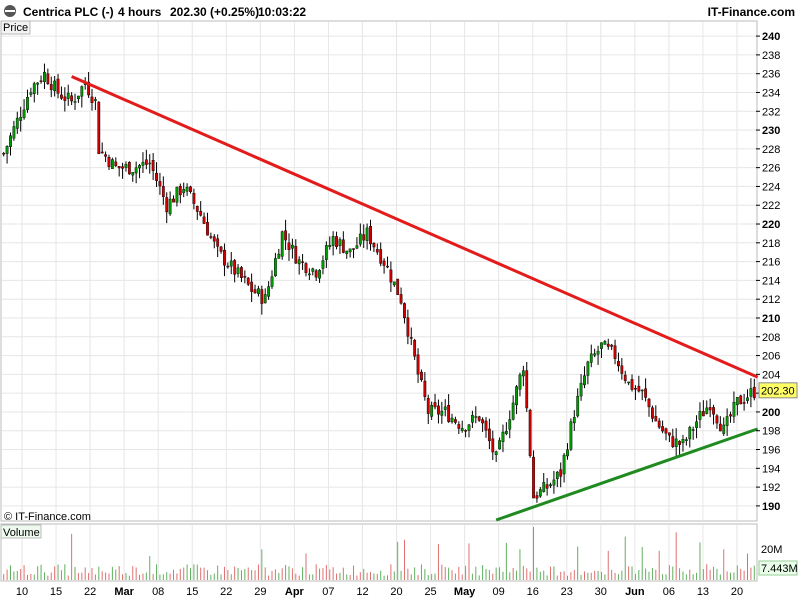 Image resolution: width=800 pixels, height=600 pixels. I want to click on y-tick-label: 194, so click(771, 469).